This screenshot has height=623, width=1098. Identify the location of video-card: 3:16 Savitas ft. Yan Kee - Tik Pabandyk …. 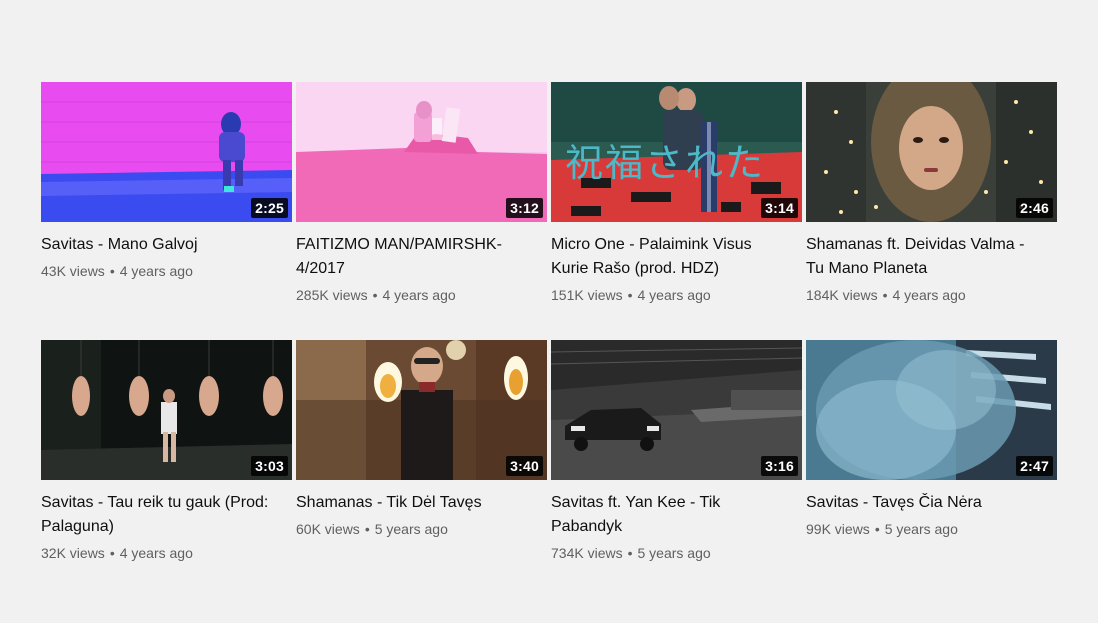
(676, 469).